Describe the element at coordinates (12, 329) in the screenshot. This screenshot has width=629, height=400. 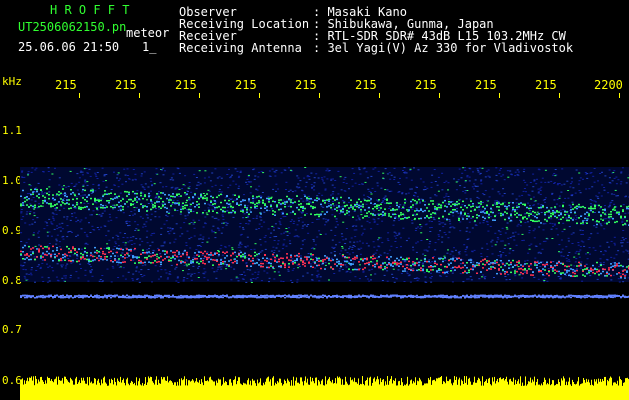
I see `y-tick-label: 0.7` at that location.